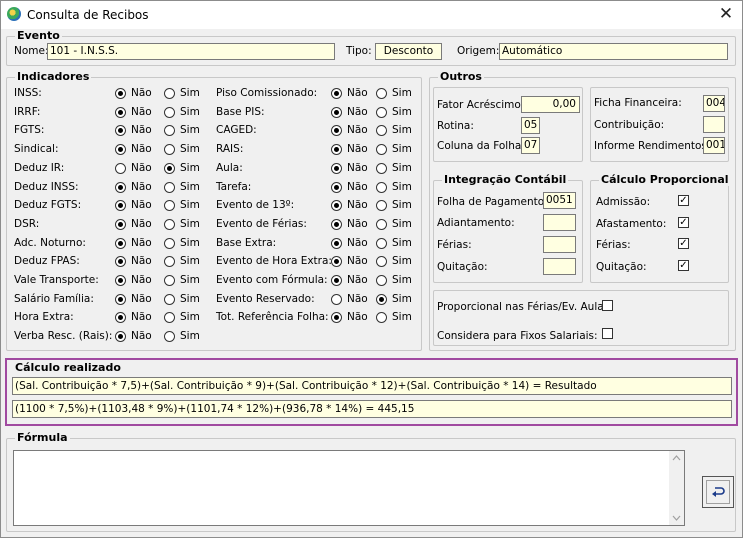  Describe the element at coordinates (169, 280) in the screenshot. I see `indicador-left-10-sim-radio` at that location.